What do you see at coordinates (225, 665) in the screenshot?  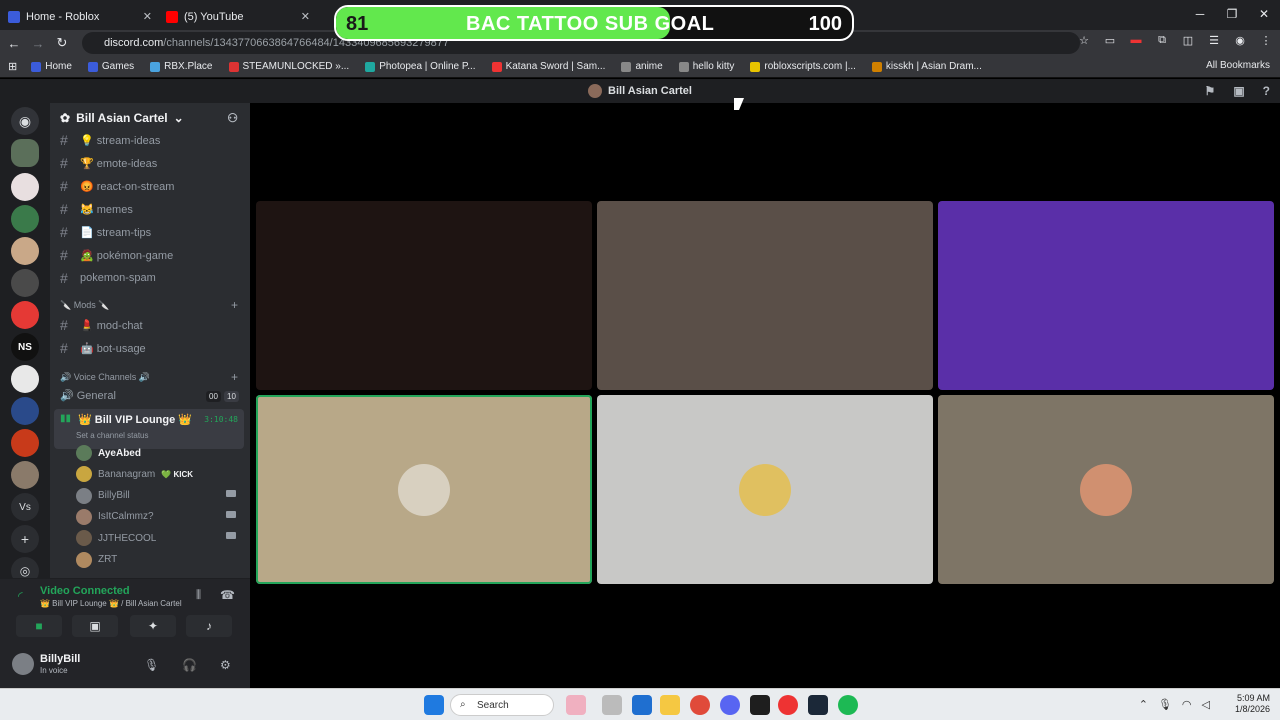 I see `settings-icon: ⚙` at bounding box center [225, 665].